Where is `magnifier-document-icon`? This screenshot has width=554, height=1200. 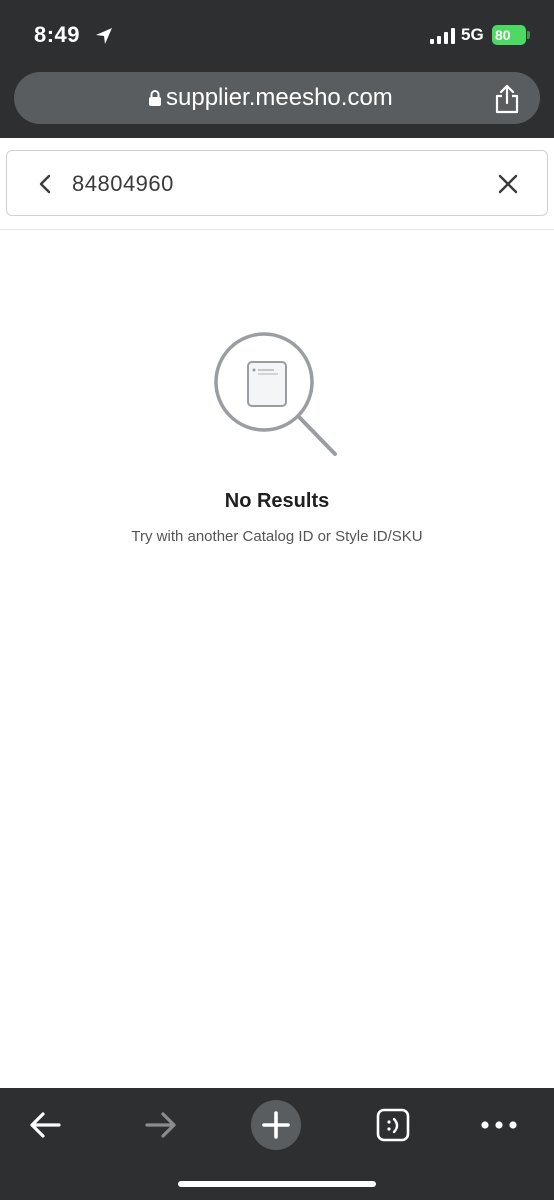 magnifier-document-icon is located at coordinates (275, 394).